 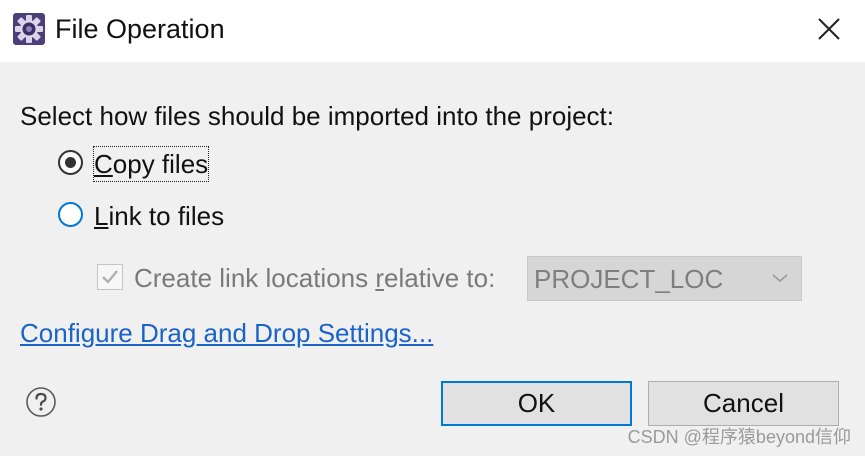 I want to click on checkbox-box, so click(x=110, y=277).